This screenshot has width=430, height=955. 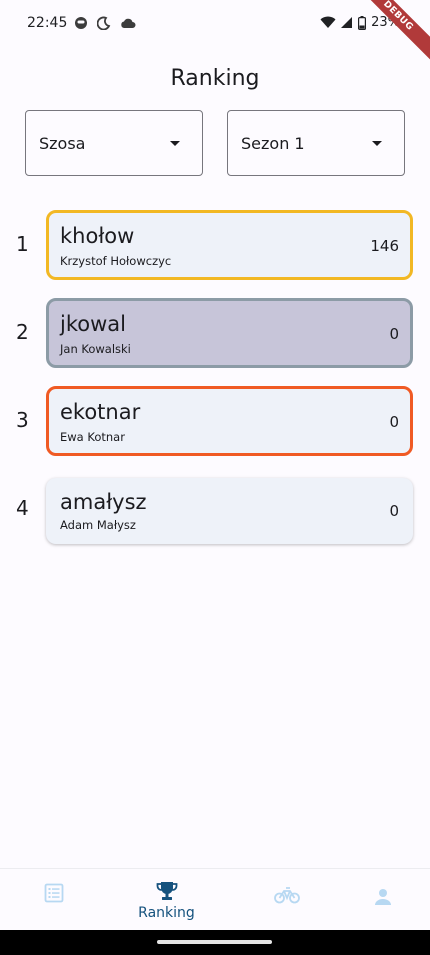 I want to click on ranking-row: 4 amałysz Adam Małysz 0, so click(x=215, y=509).